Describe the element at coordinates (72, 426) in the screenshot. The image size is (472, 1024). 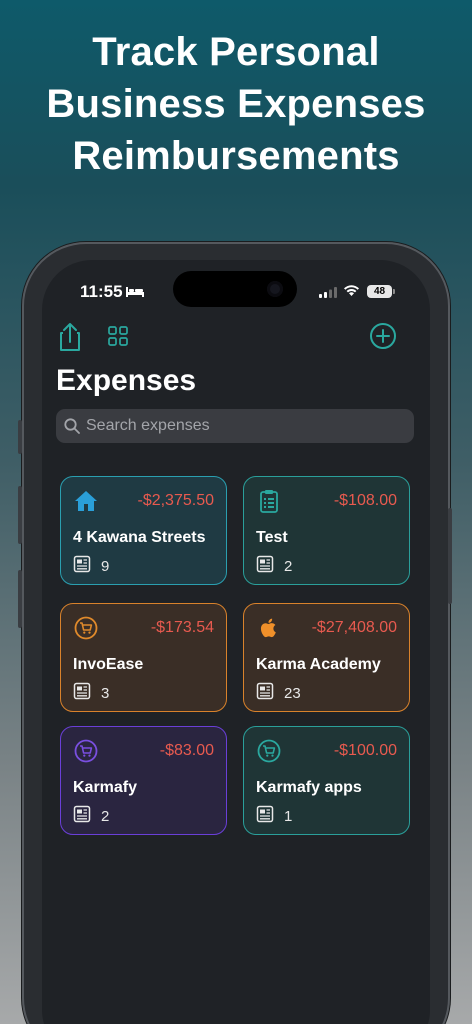
I see `search-icon` at that location.